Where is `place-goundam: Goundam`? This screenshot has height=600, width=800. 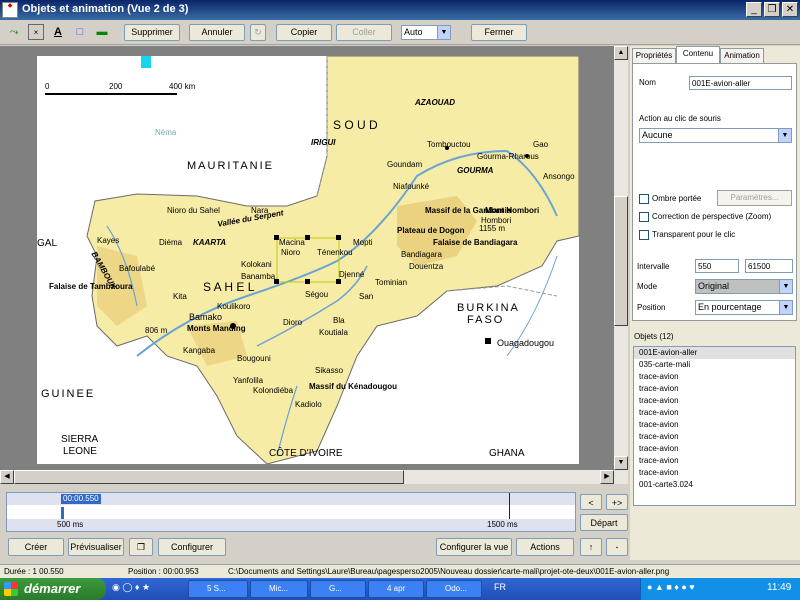
place-goundam: Goundam is located at coordinates (405, 164).